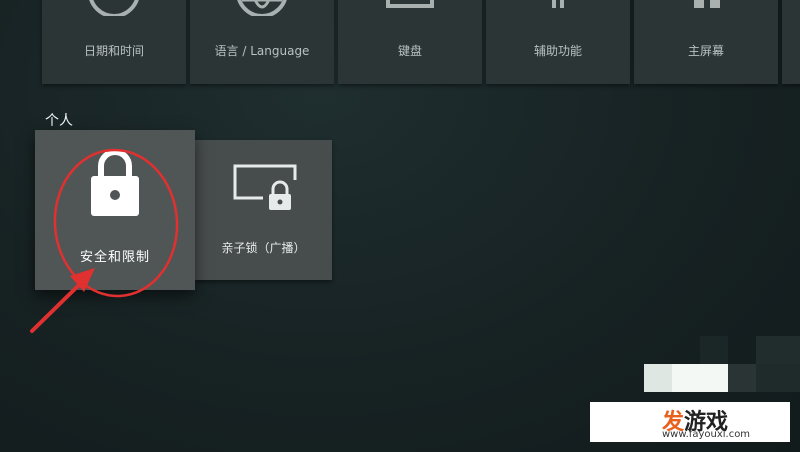 The height and width of the screenshot is (452, 800). What do you see at coordinates (262, 51) in the screenshot?
I see `tile-label: 语言 / Language` at bounding box center [262, 51].